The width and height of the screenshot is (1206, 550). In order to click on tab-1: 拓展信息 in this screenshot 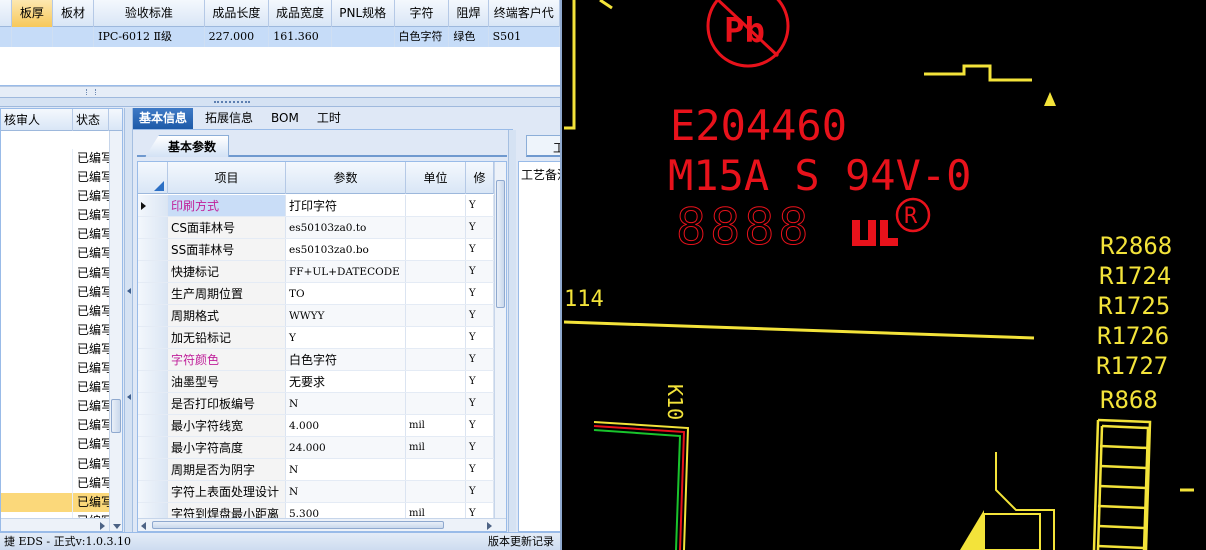, I will do `click(229, 118)`.